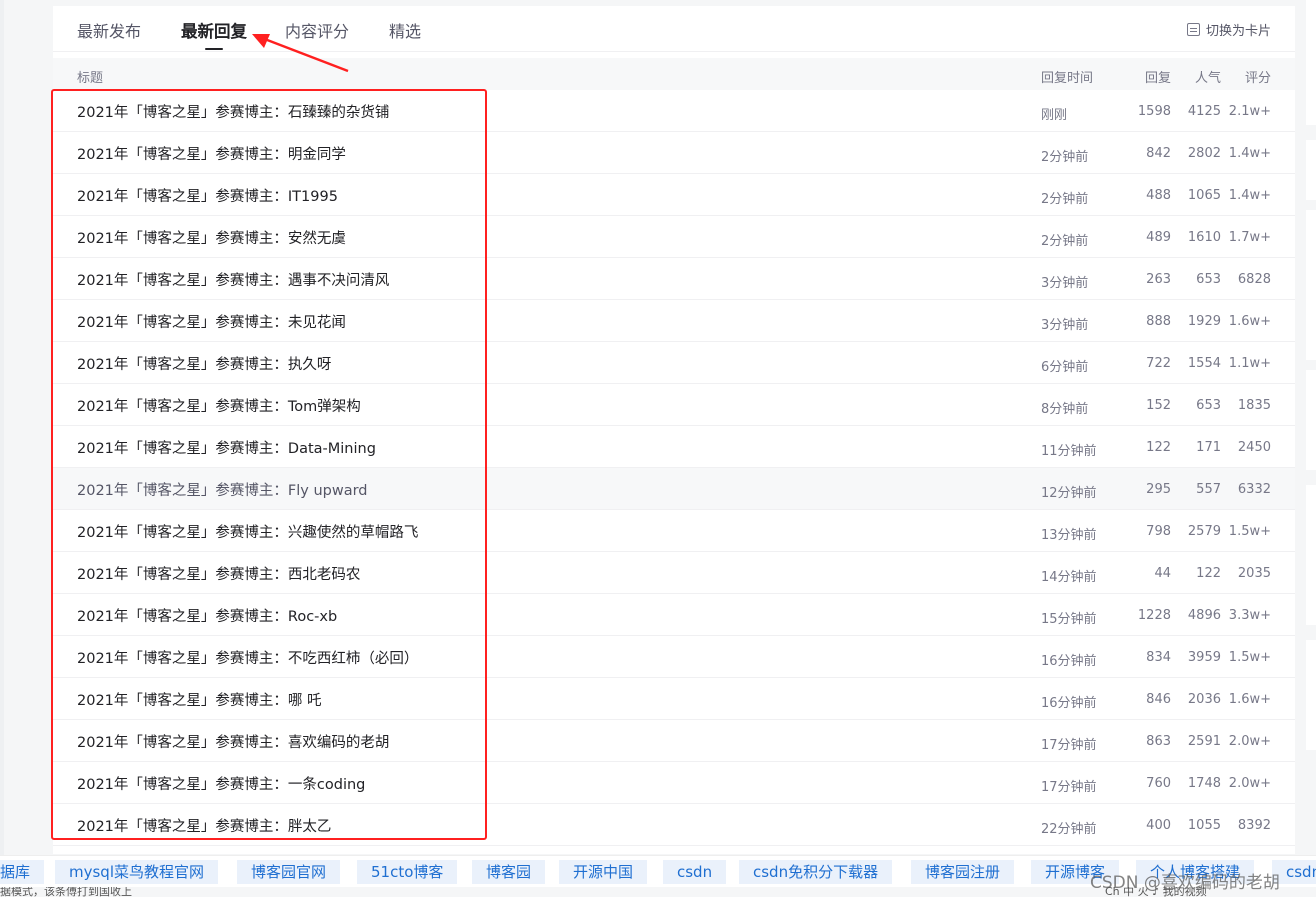  Describe the element at coordinates (233, 741) in the screenshot. I see `thread-title: 2021年「博客之星」参赛博主：喜欢编码的老胡` at that location.